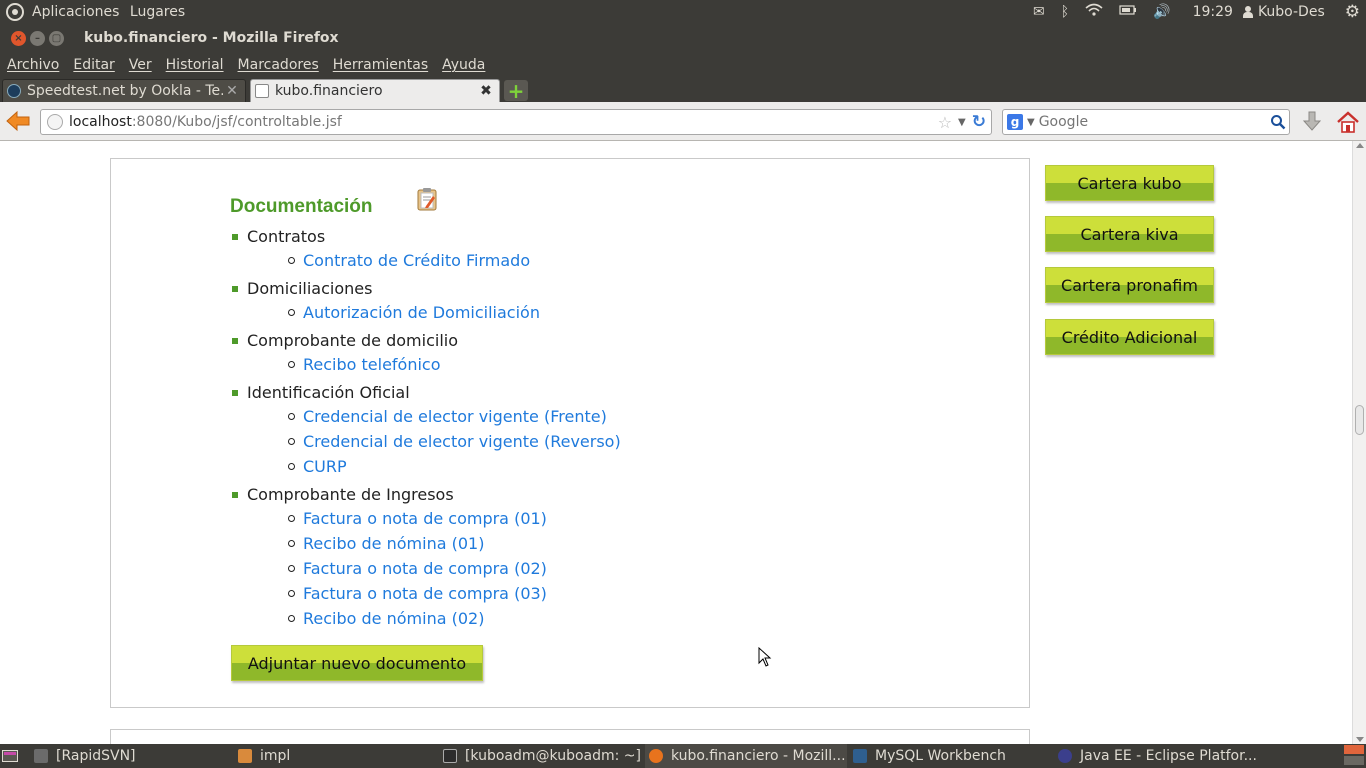  I want to click on reload-icon: ↻, so click(979, 122).